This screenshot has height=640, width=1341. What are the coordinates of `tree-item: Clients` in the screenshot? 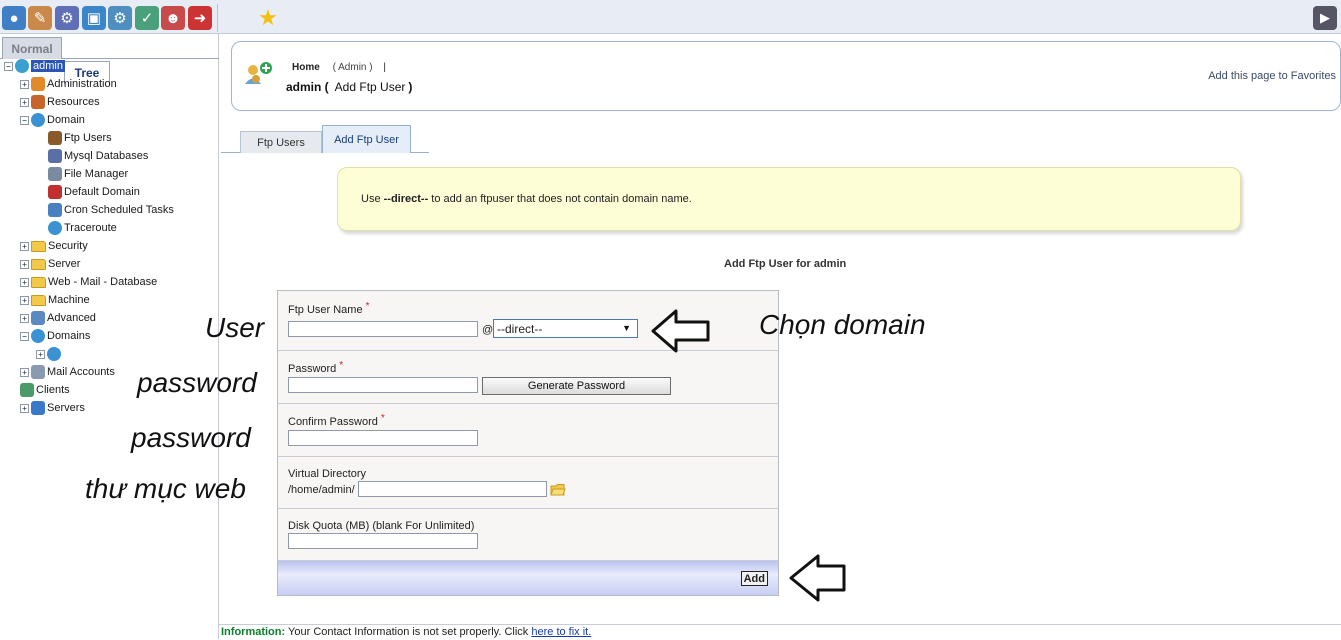 It's located at (45, 390).